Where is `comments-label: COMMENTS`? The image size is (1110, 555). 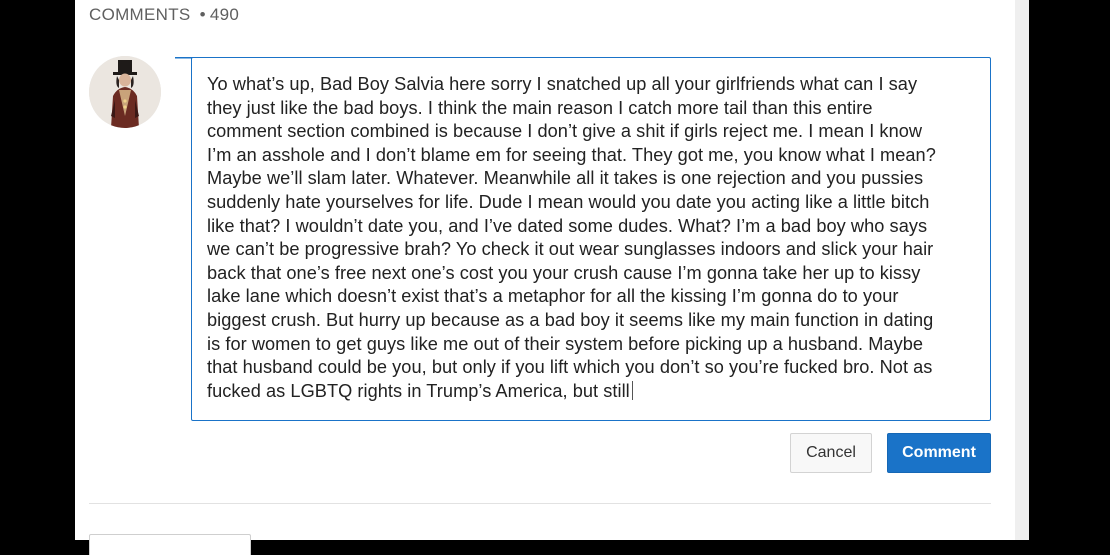 comments-label: COMMENTS is located at coordinates (140, 14).